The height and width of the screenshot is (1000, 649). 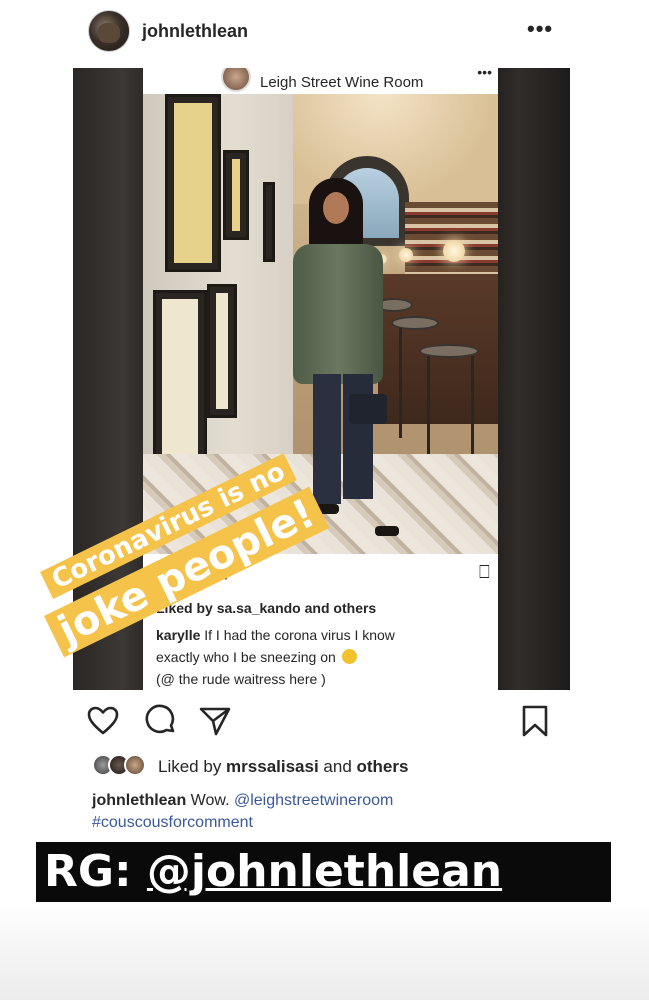 What do you see at coordinates (326, 722) in the screenshot?
I see `post-action-row` at bounding box center [326, 722].